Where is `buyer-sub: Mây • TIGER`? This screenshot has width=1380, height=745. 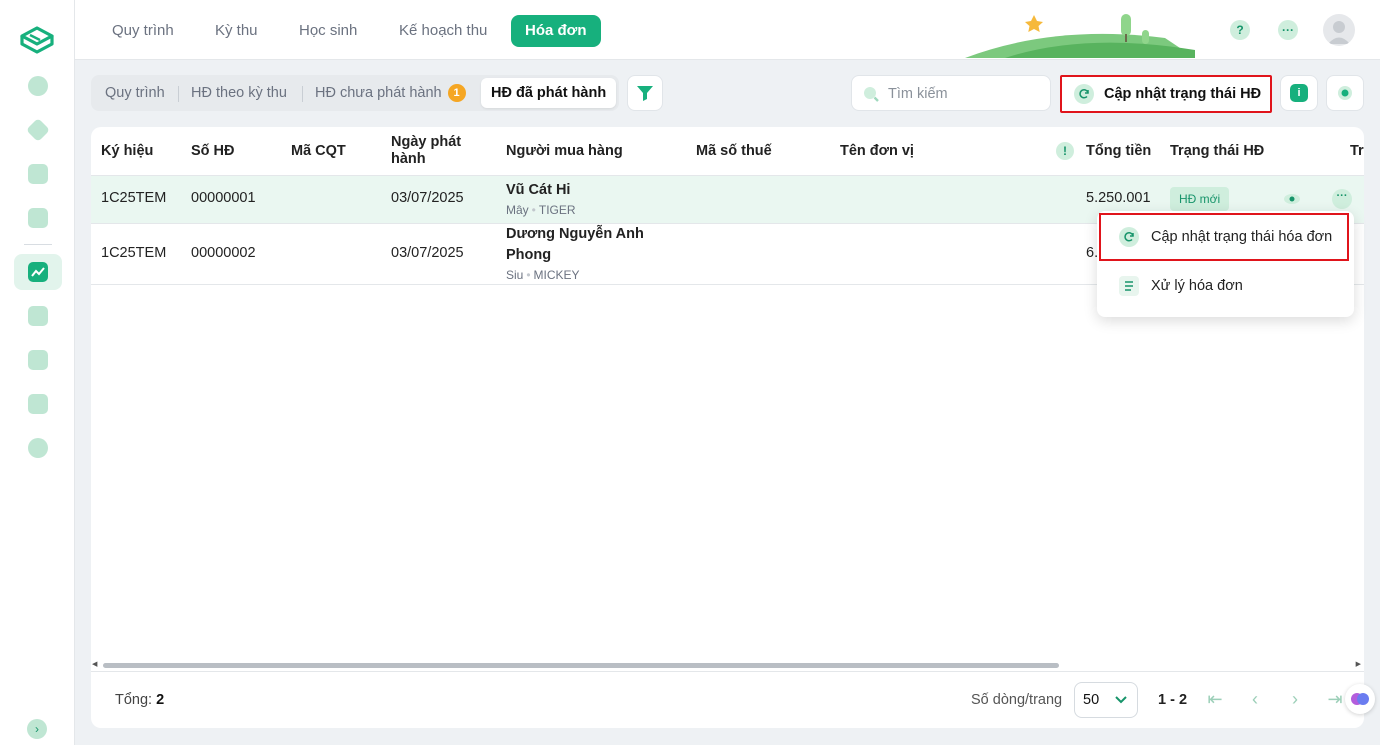 buyer-sub: Mây • TIGER is located at coordinates (541, 210).